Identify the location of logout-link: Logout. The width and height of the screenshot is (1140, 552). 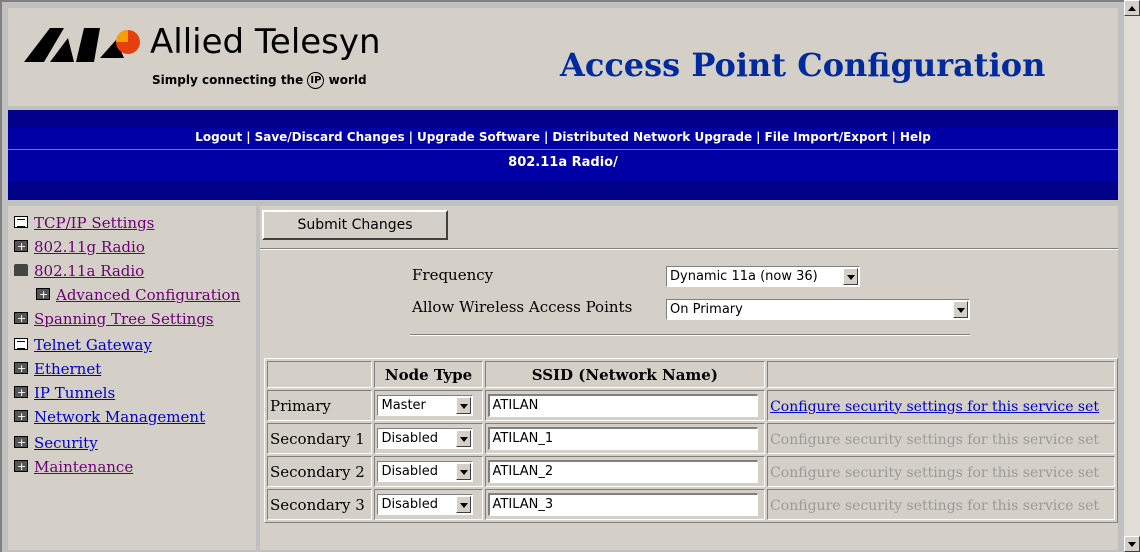
(218, 137).